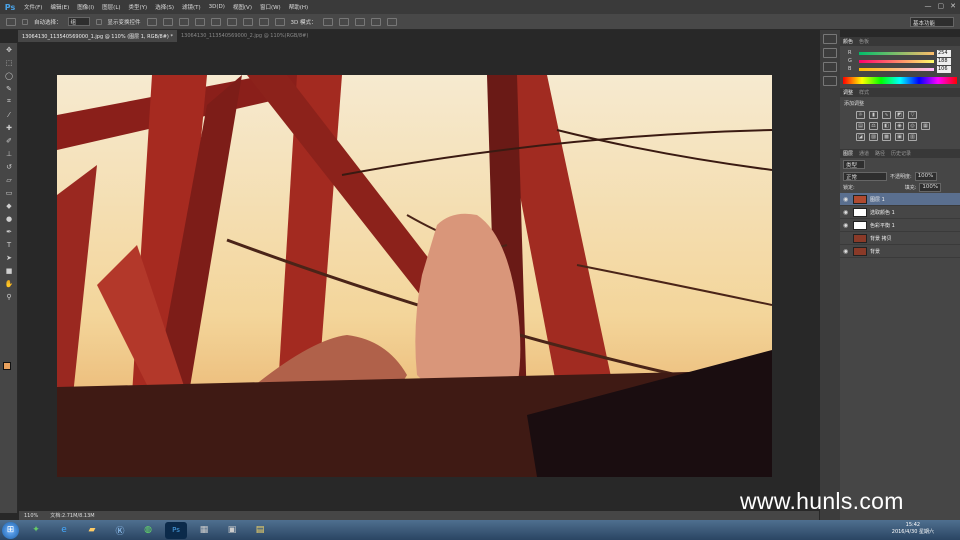 This screenshot has height=540, width=960. I want to click on tab-adjustments: 调整, so click(848, 92).